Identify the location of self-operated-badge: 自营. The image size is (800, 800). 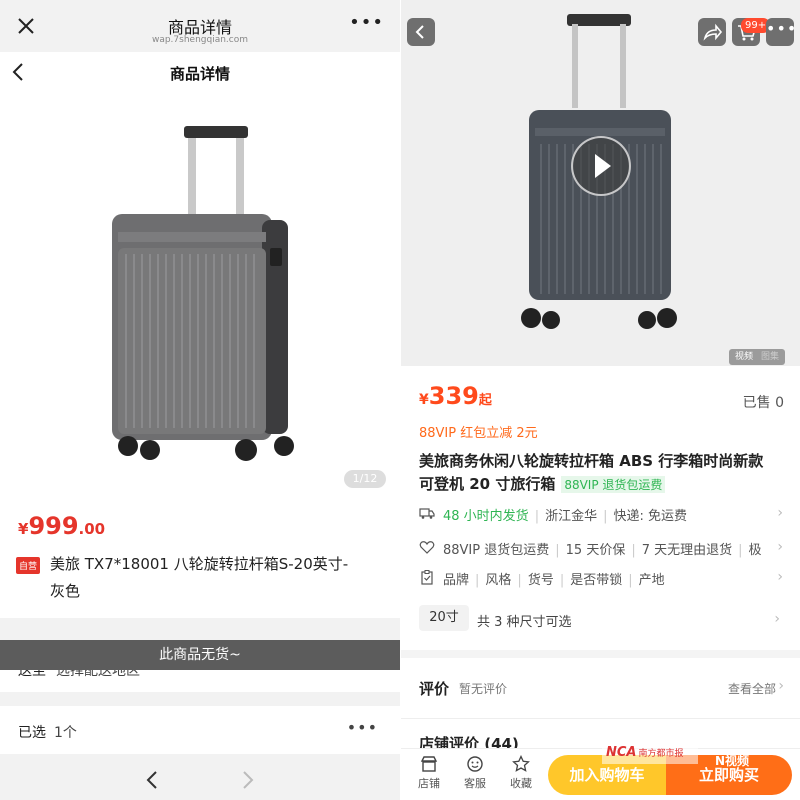
(28, 565).